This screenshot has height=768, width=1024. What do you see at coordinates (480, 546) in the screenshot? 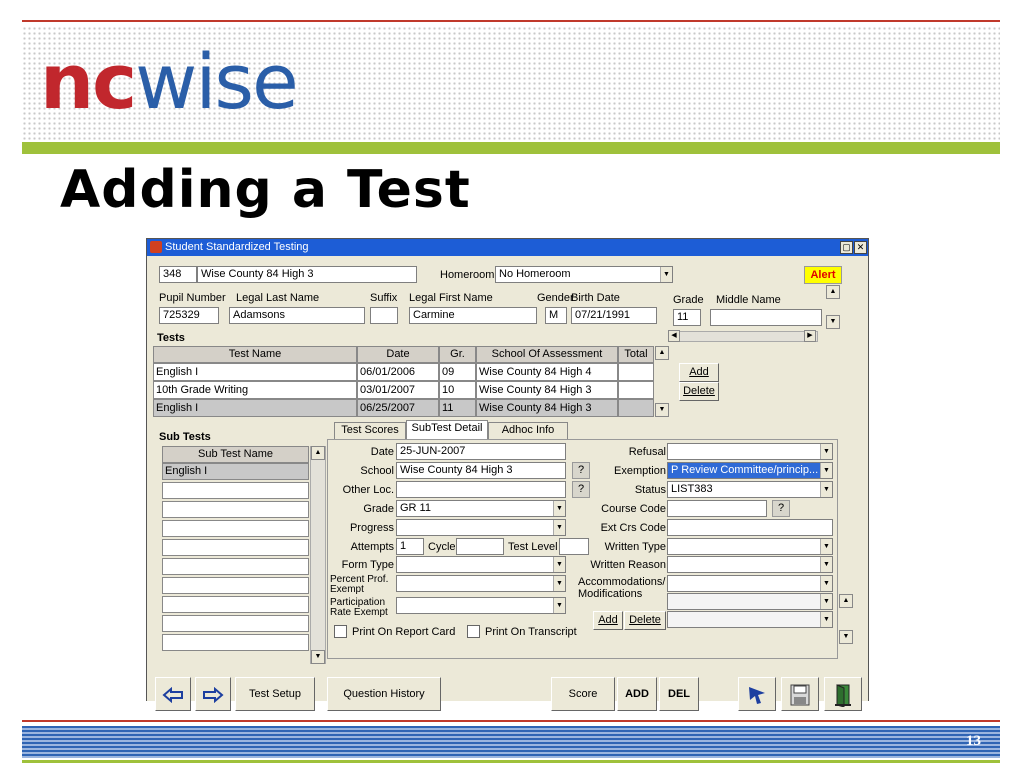
I see `cycle-field` at bounding box center [480, 546].